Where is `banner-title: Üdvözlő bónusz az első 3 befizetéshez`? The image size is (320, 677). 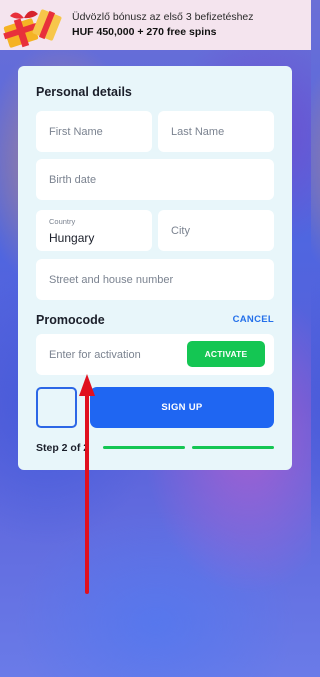
banner-title: Üdvözlő bónusz az első 3 befizetéshez is located at coordinates (163, 17).